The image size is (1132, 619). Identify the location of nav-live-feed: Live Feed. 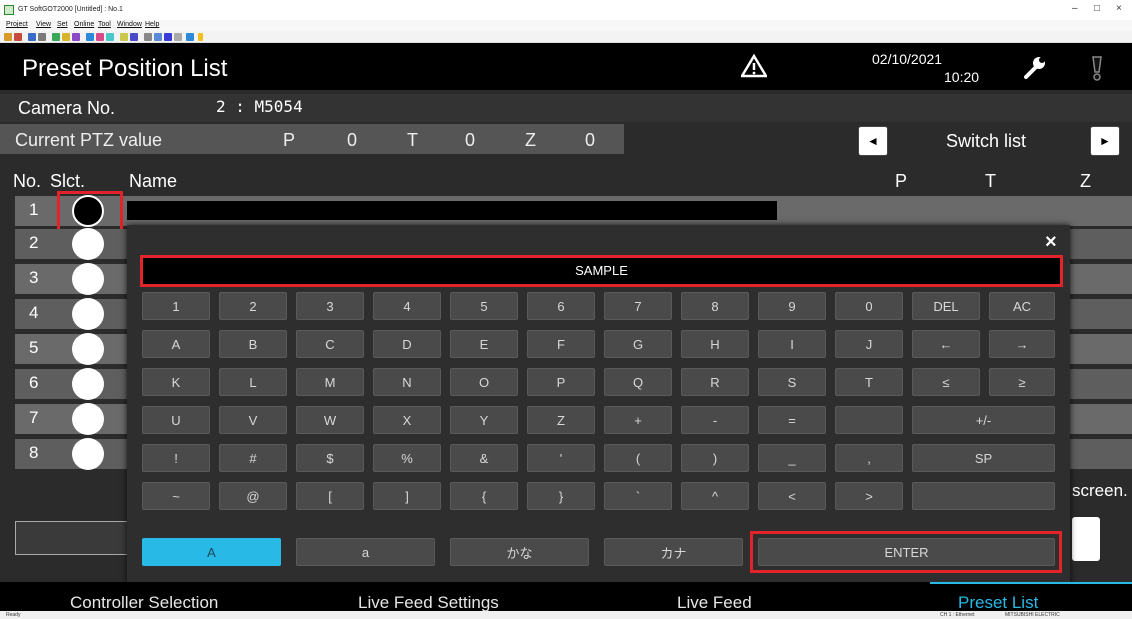
(714, 602).